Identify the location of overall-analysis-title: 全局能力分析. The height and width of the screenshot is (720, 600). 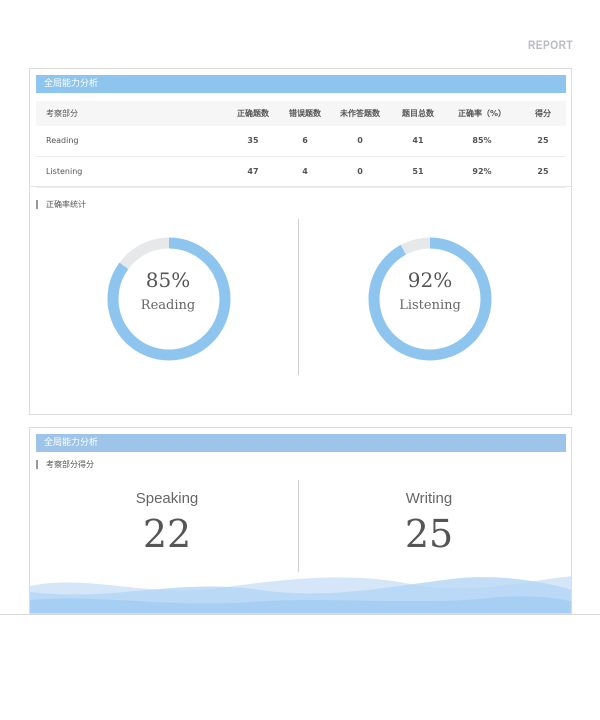
(301, 84).